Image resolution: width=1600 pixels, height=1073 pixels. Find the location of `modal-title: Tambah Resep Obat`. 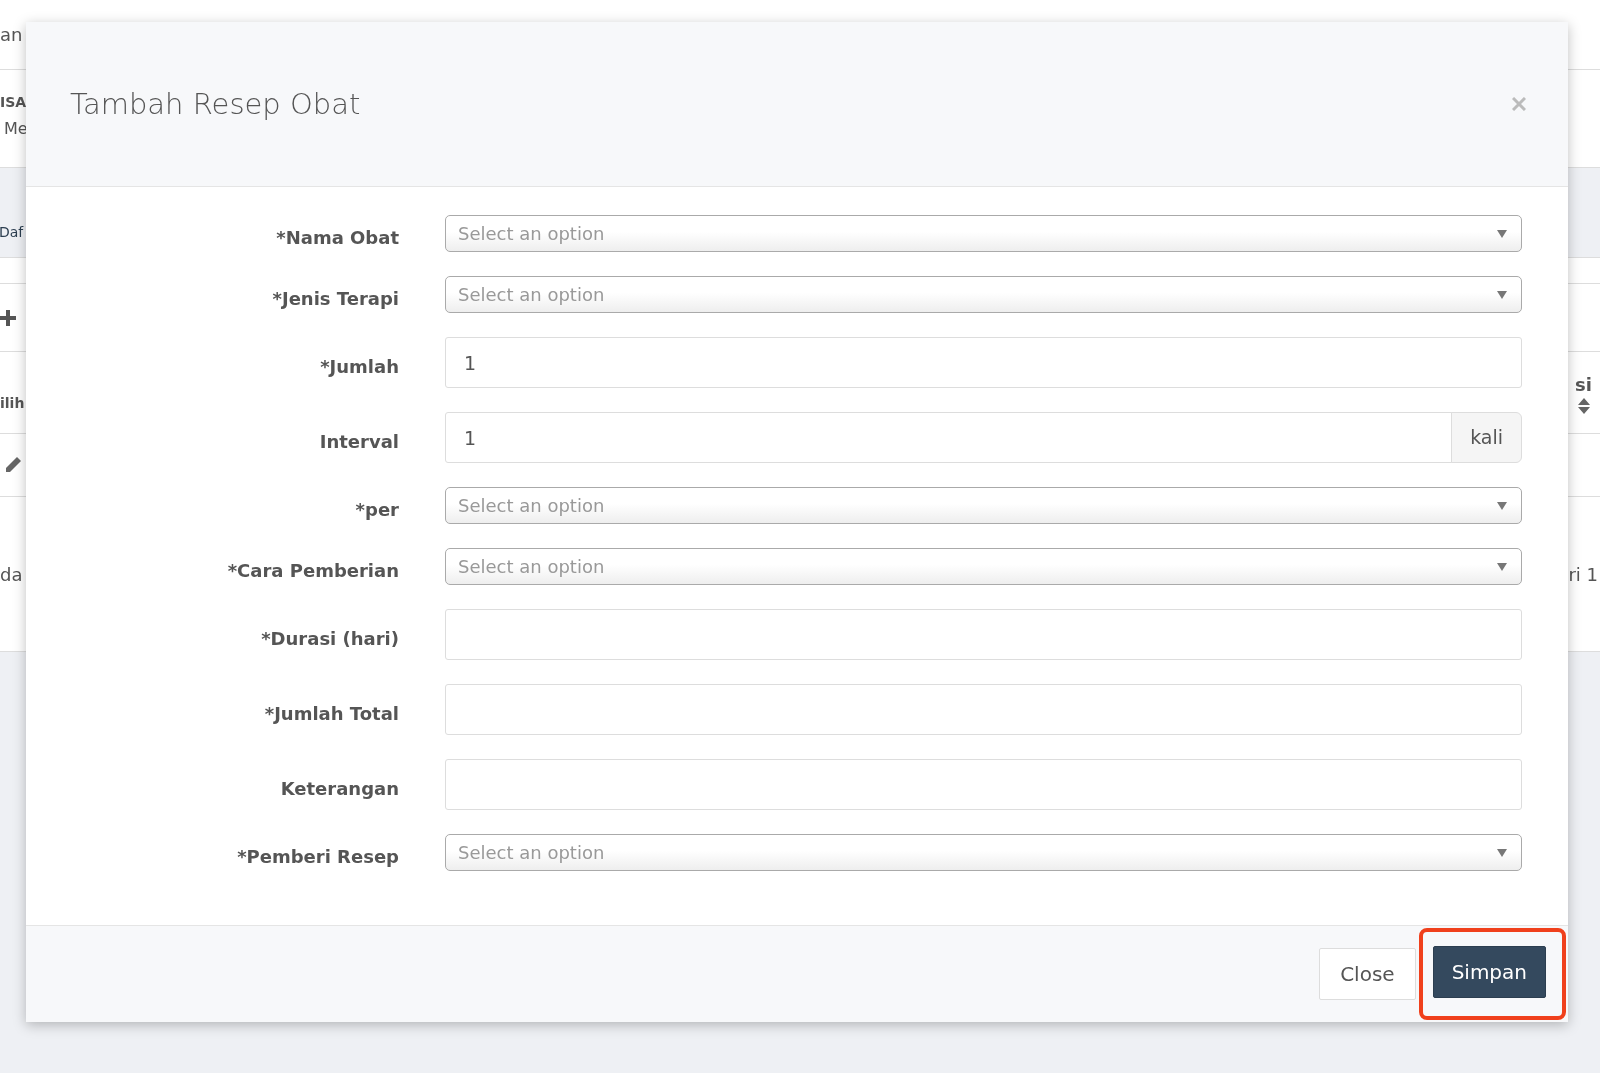

modal-title: Tambah Resep Obat is located at coordinates (215, 104).